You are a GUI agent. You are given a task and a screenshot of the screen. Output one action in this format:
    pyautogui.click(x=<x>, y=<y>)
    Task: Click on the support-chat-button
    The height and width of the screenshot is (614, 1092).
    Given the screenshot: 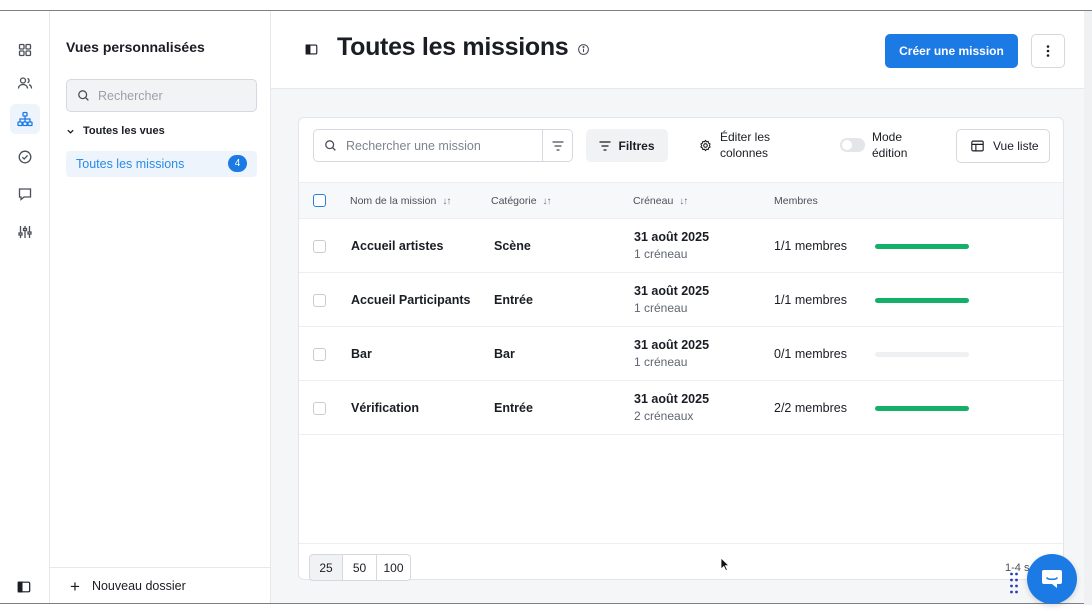 What is the action you would take?
    pyautogui.click(x=1052, y=579)
    